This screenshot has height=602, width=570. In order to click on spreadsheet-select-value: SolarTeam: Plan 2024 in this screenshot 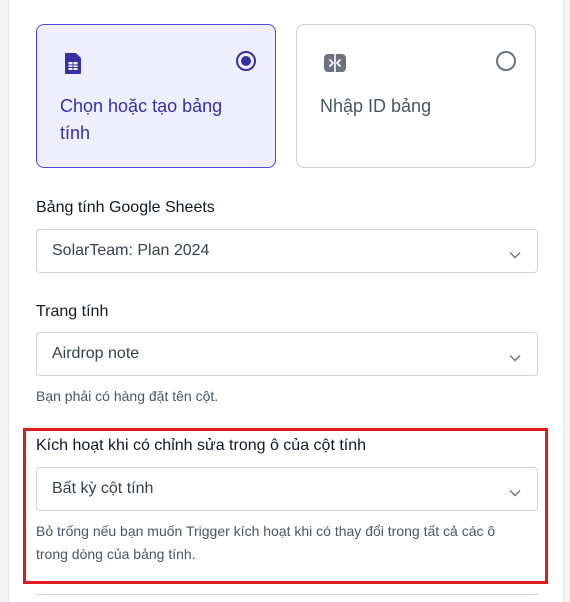, I will do `click(131, 250)`.